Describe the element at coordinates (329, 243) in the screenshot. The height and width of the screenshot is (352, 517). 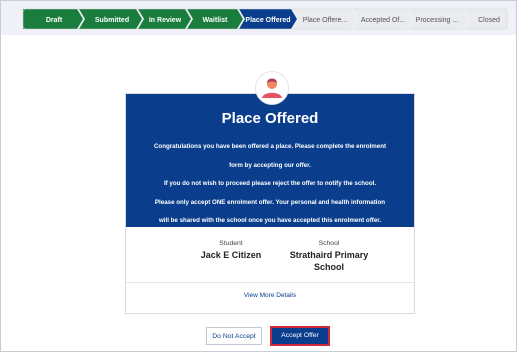
I see `school-label: School` at that location.